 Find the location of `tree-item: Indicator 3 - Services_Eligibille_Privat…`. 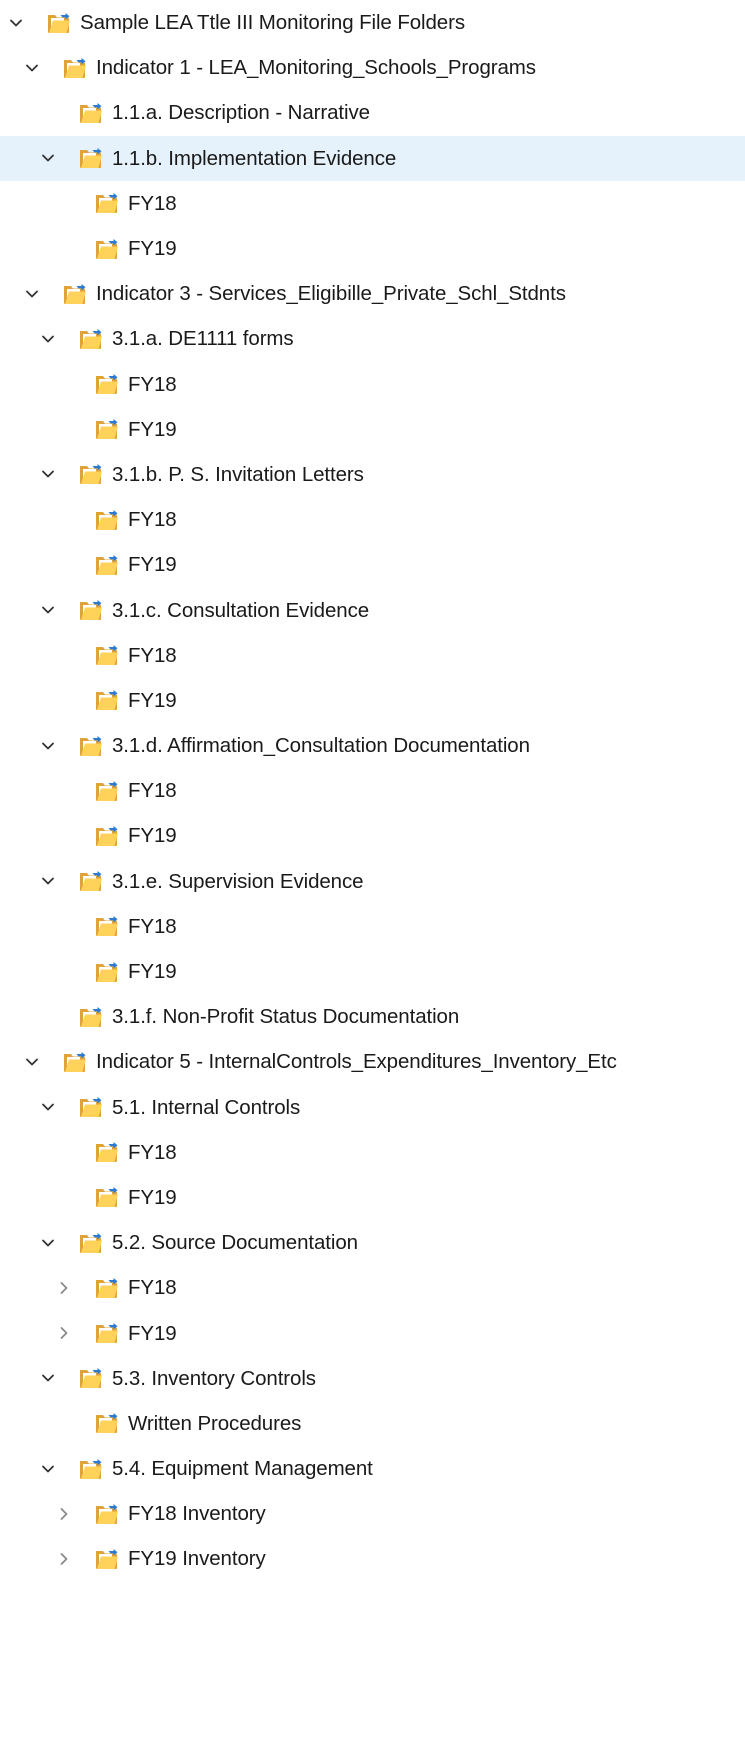

tree-item: Indicator 3 - Services_Eligibille_Privat… is located at coordinates (372, 293).